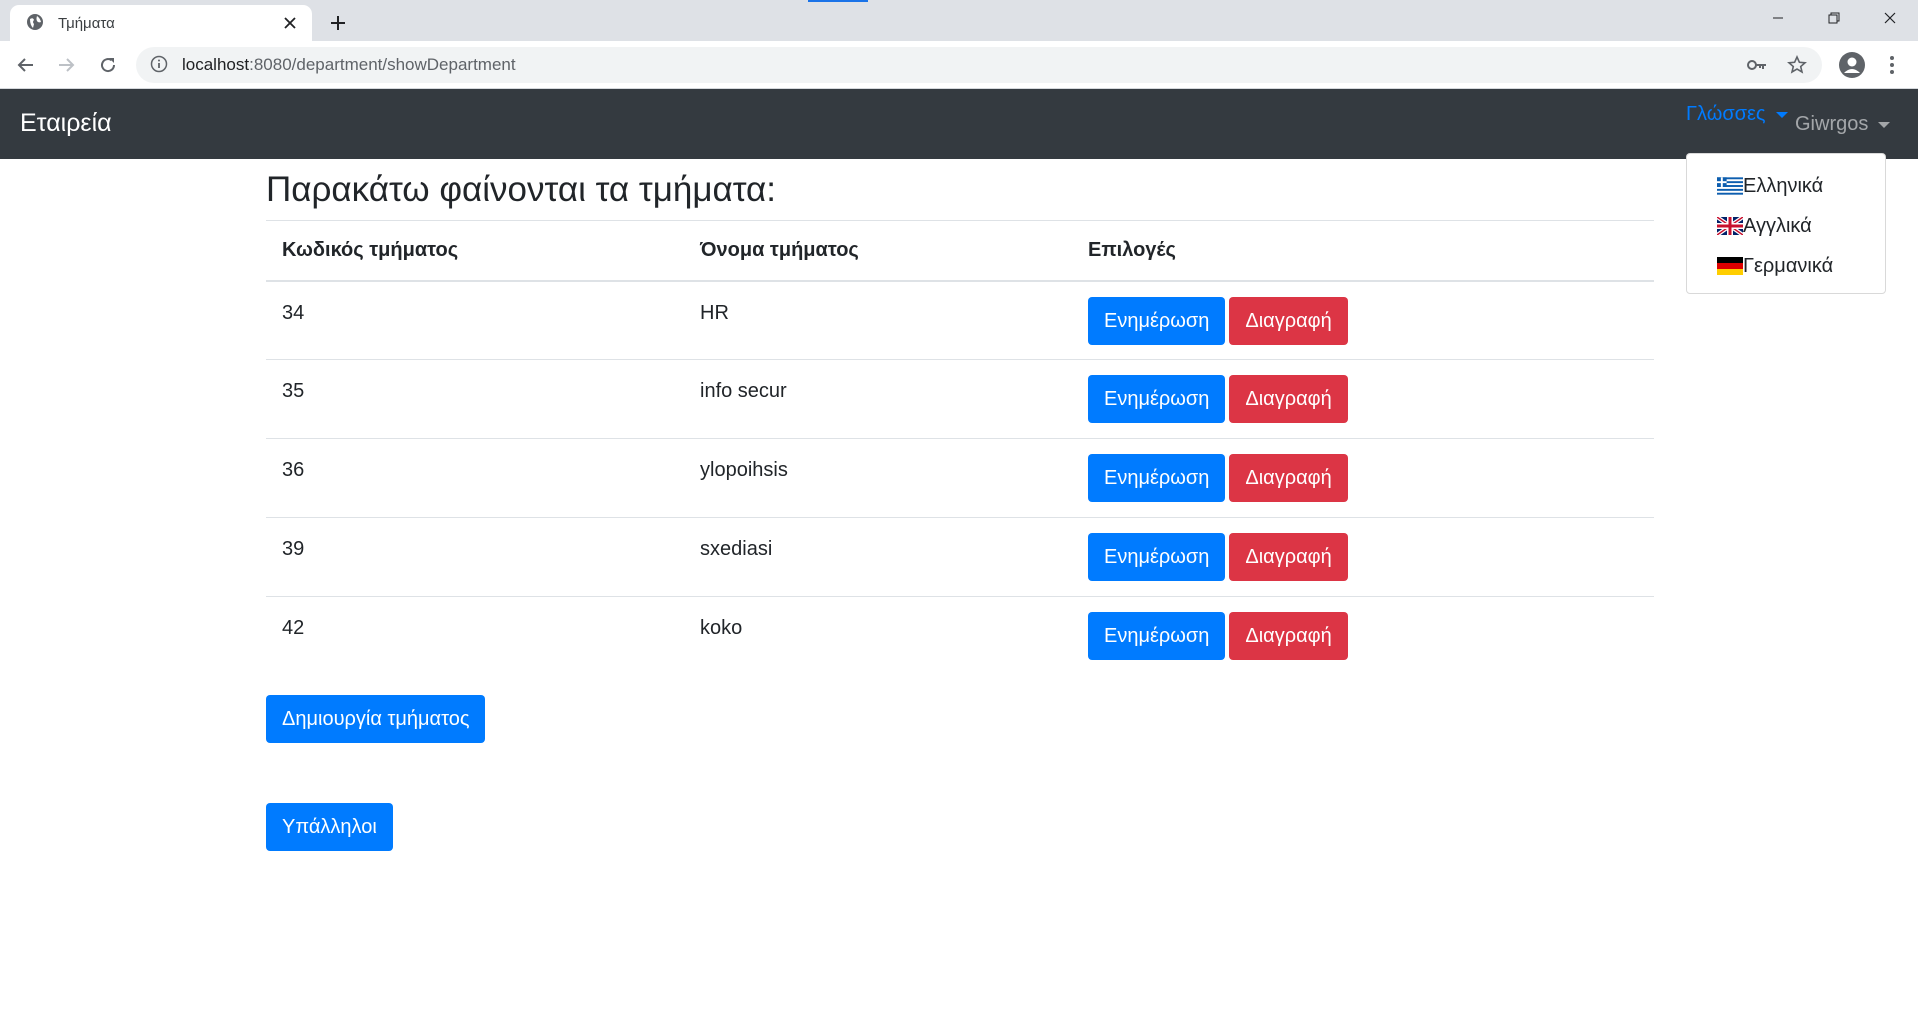 The image size is (1918, 1025). I want to click on close-tab-icon, so click(290, 23).